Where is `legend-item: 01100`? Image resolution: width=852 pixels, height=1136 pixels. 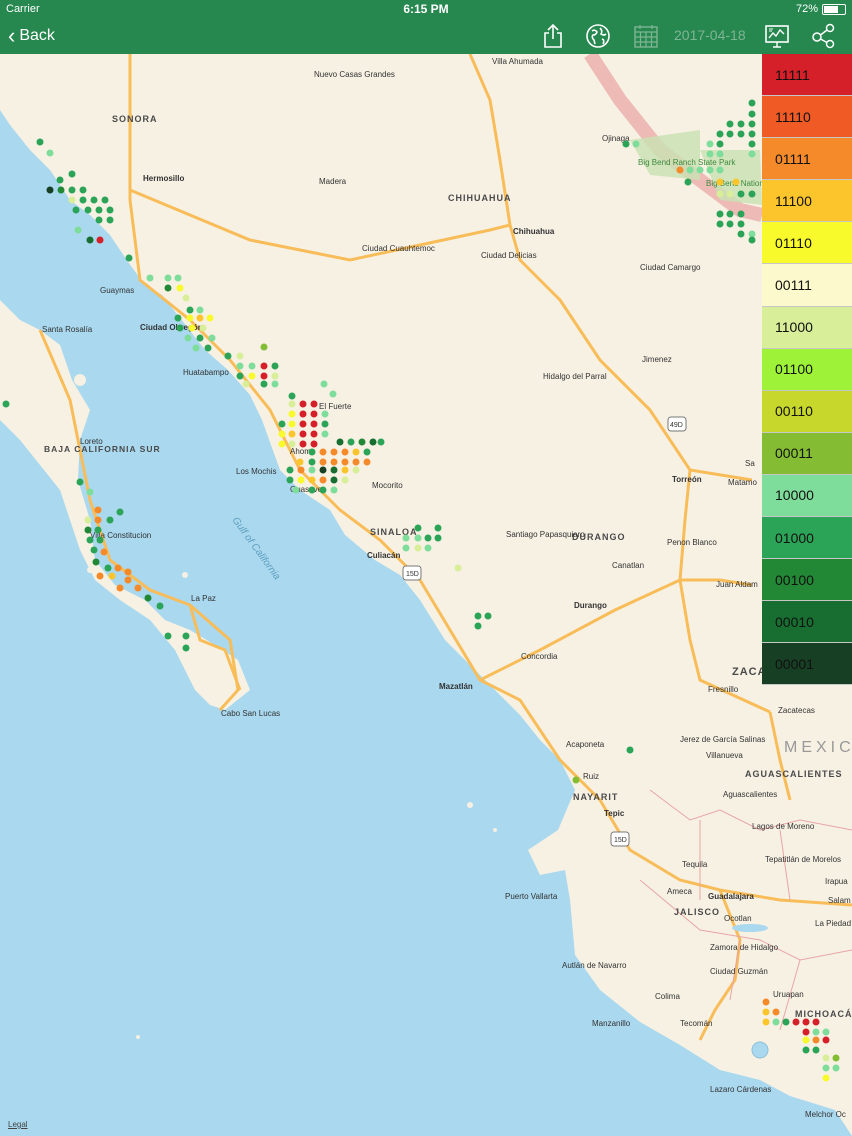
legend-item: 01100 is located at coordinates (807, 369).